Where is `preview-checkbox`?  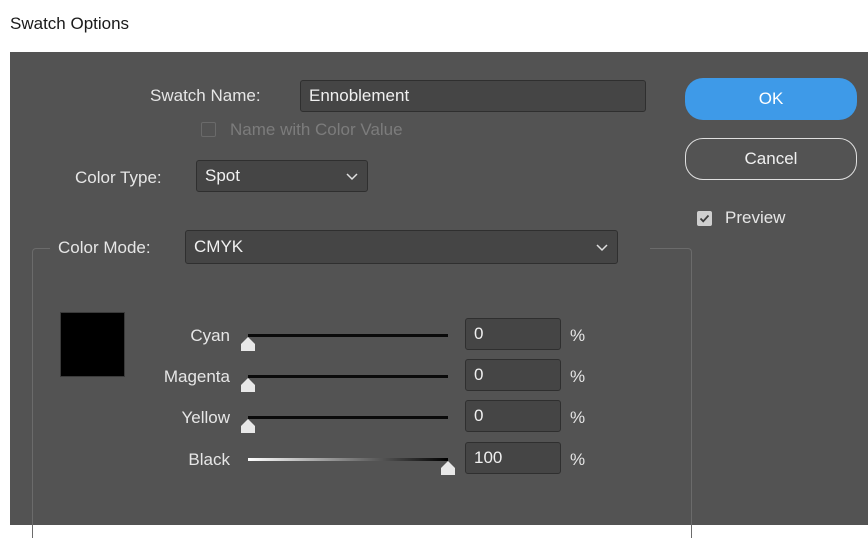 preview-checkbox is located at coordinates (704, 218).